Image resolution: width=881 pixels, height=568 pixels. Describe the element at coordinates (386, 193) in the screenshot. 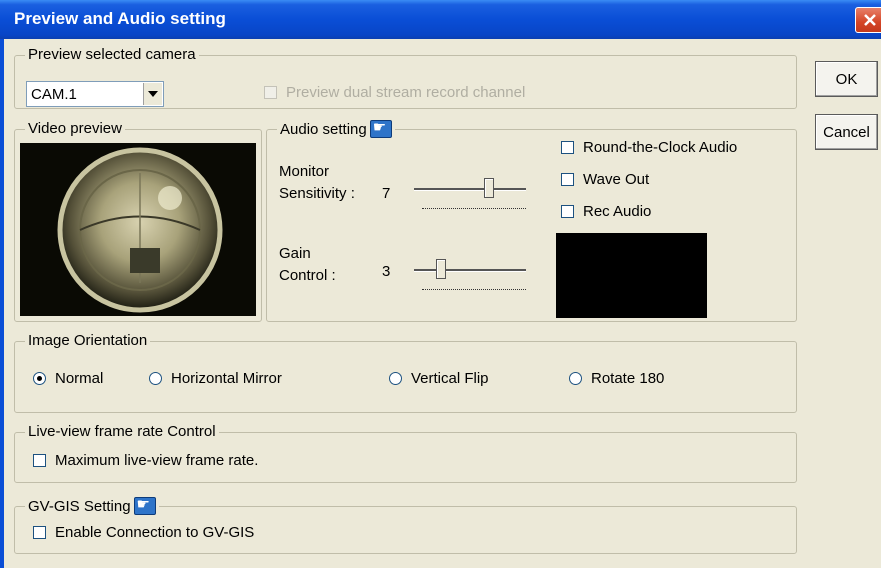

I see `monitor-value: 7` at that location.